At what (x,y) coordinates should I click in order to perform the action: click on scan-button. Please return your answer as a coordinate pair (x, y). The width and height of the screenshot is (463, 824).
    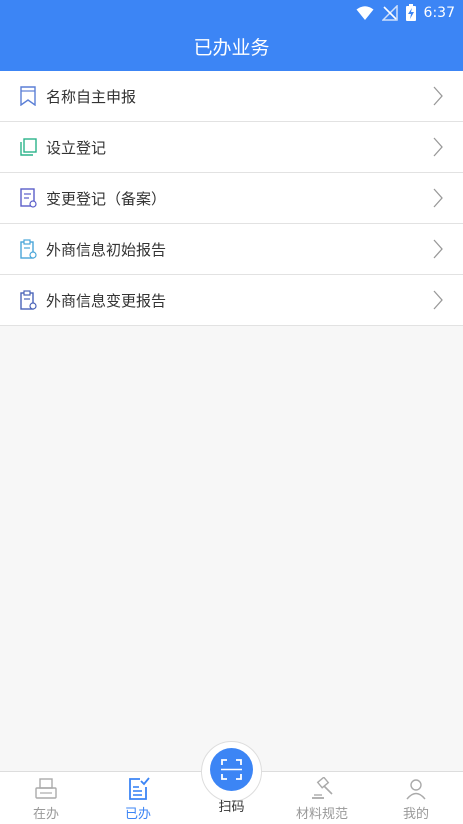
    Looking at the image, I should click on (231, 769).